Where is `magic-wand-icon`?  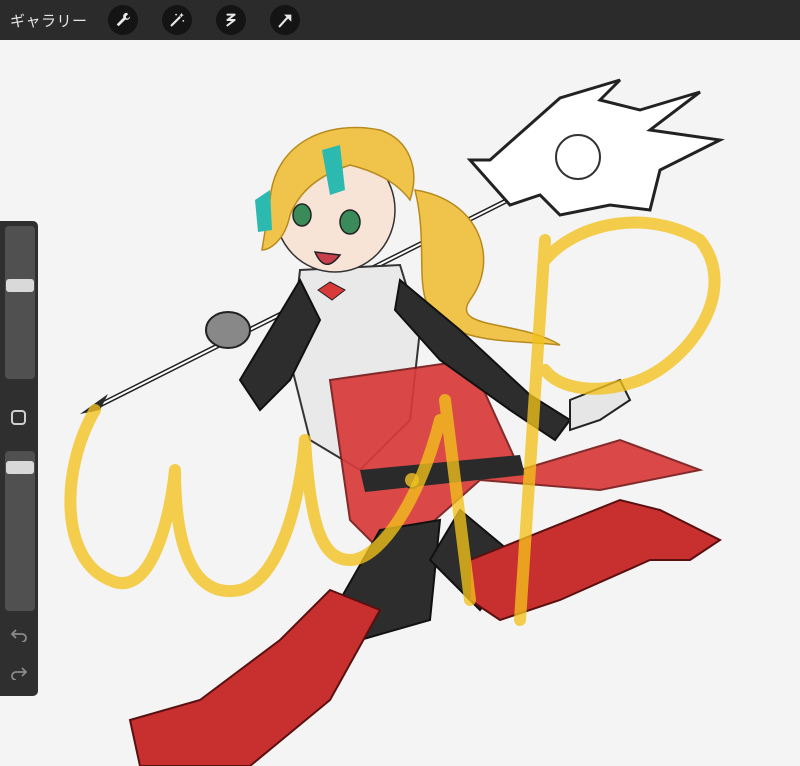 magic-wand-icon is located at coordinates (177, 19).